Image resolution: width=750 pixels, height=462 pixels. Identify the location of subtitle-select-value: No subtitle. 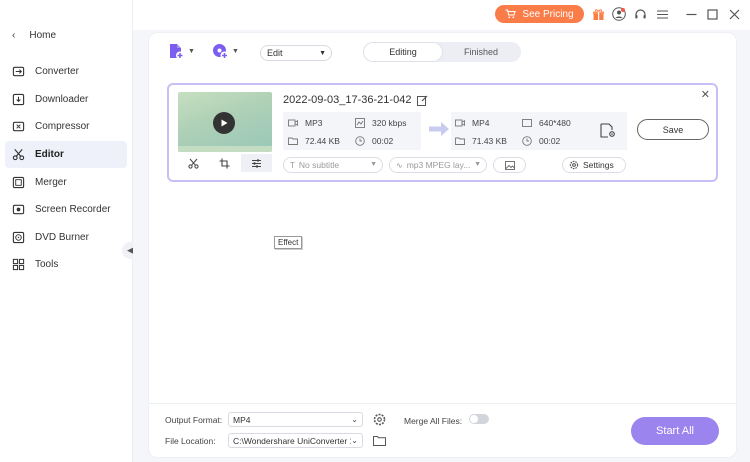
(319, 165).